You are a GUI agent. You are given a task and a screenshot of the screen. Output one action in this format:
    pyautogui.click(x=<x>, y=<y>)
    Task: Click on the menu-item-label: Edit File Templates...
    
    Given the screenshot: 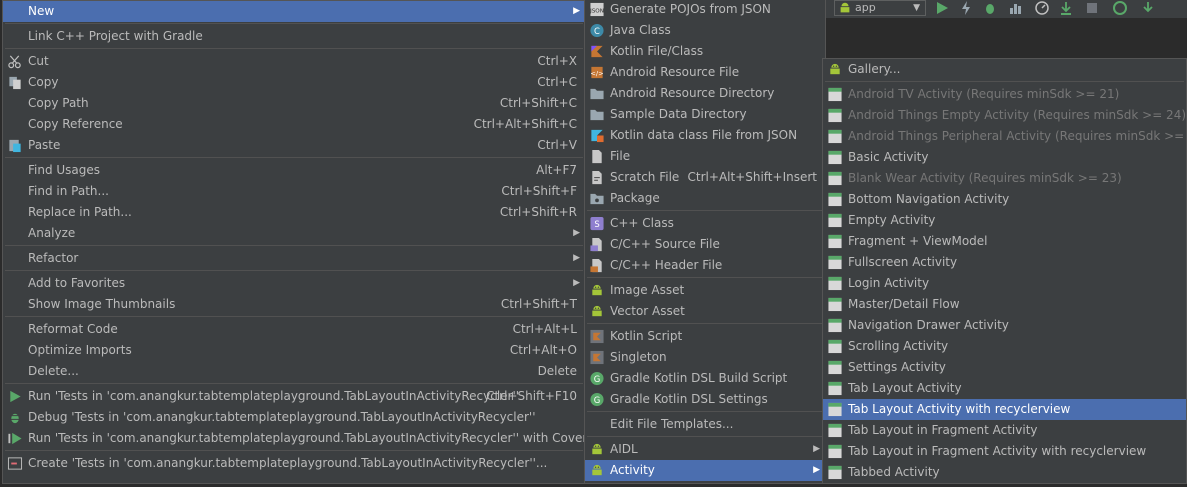 What is the action you would take?
    pyautogui.click(x=672, y=424)
    